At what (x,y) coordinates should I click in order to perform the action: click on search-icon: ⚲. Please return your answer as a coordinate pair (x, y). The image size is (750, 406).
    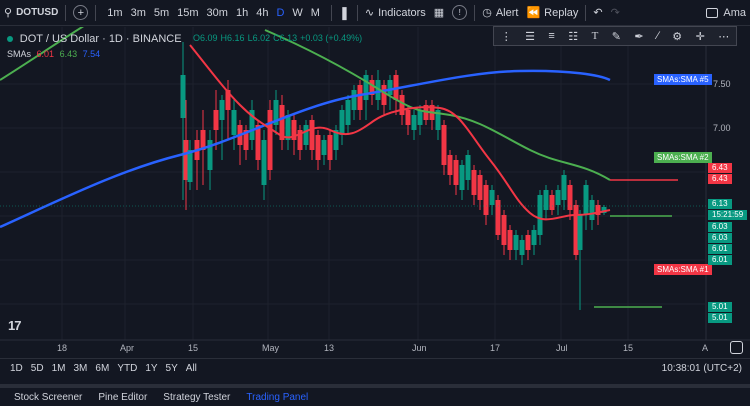
    Looking at the image, I should click on (8, 13).